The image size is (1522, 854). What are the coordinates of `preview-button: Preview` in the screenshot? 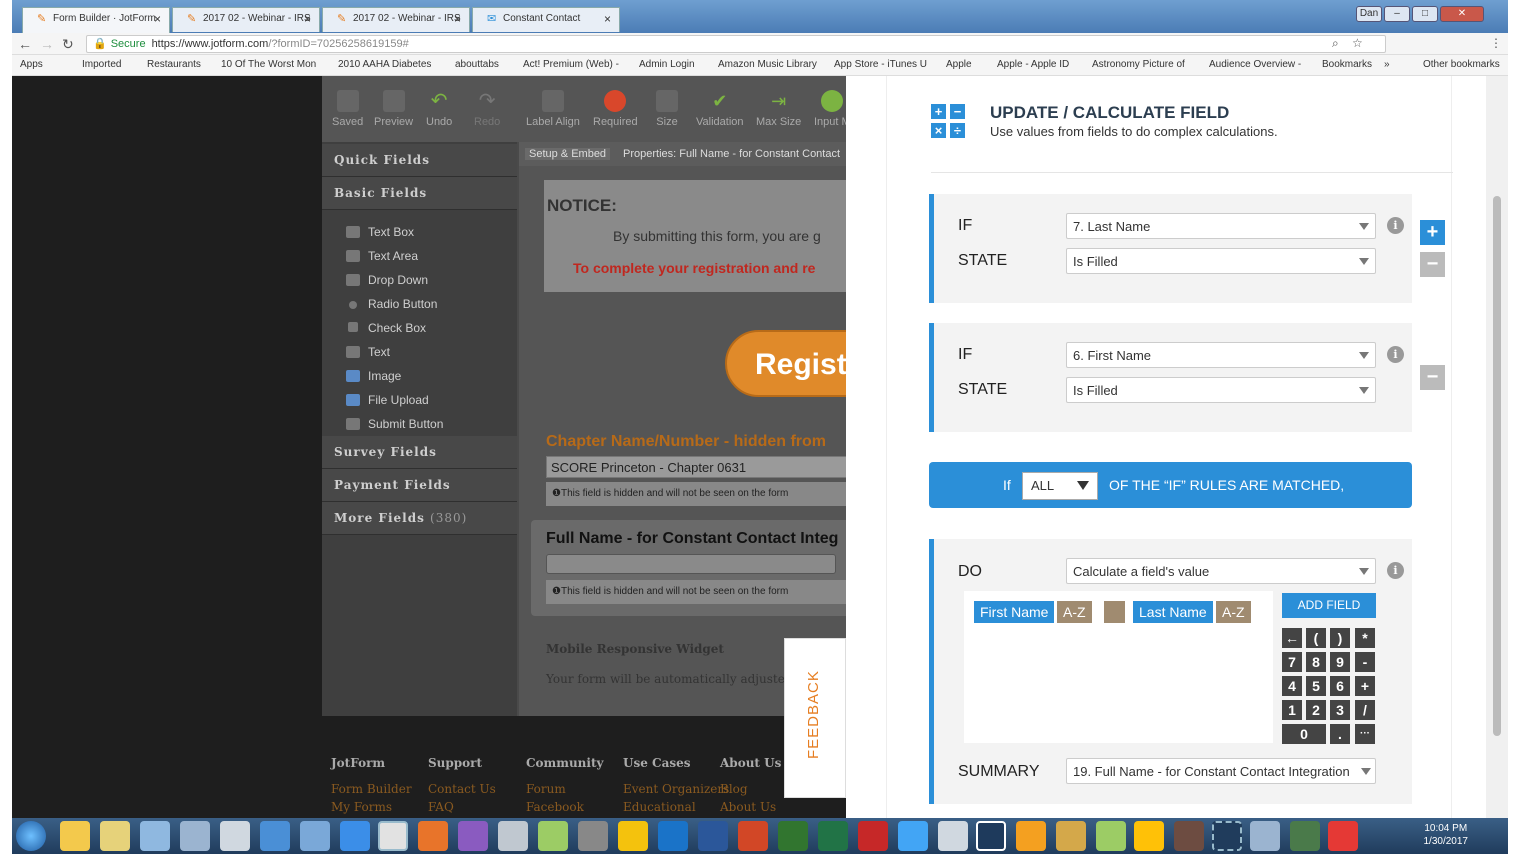 It's located at (393, 109).